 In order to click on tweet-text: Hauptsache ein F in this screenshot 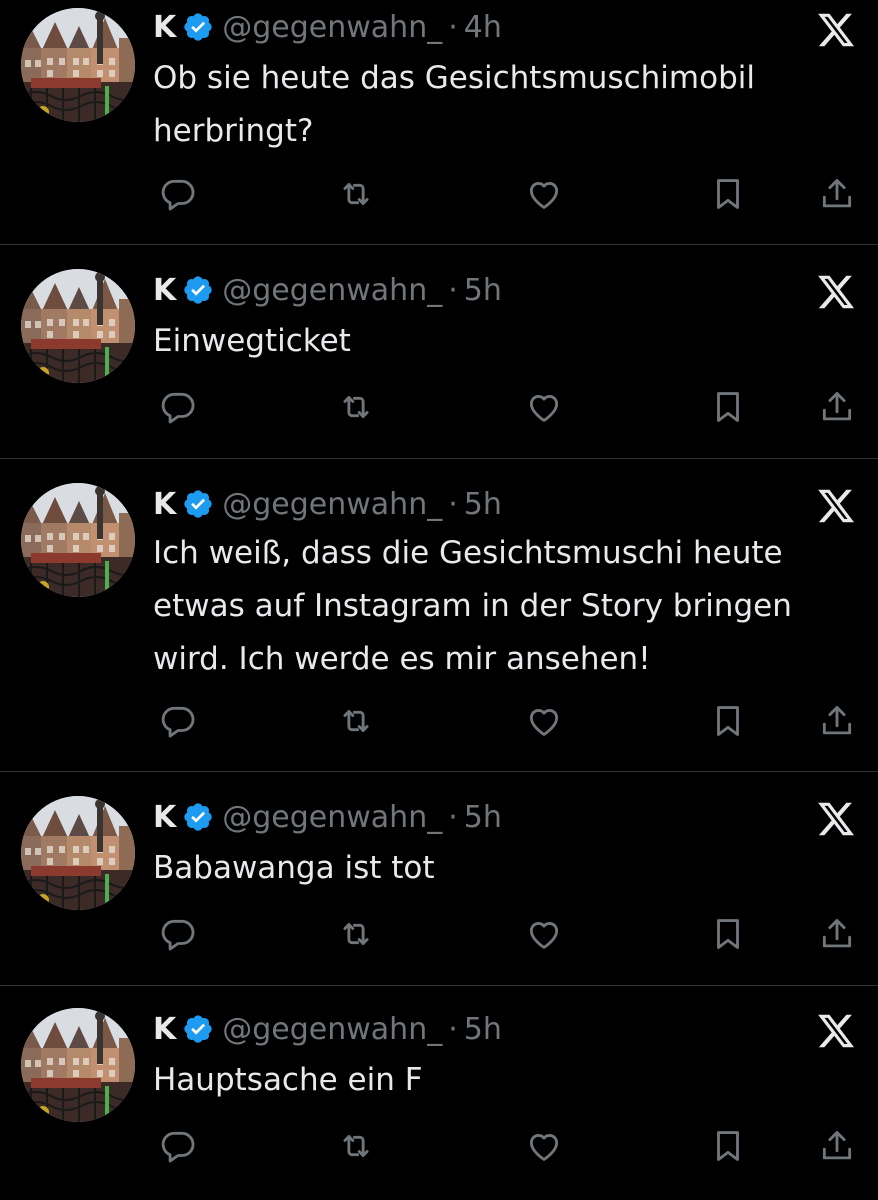, I will do `click(288, 1080)`.